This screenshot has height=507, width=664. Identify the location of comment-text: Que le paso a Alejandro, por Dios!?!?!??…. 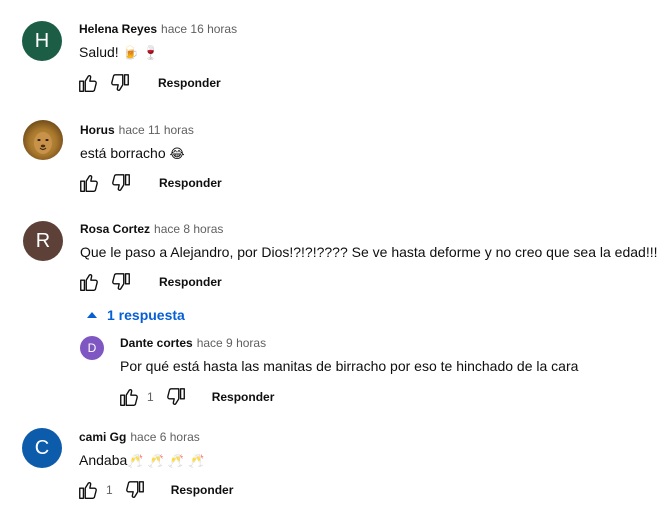
(369, 252).